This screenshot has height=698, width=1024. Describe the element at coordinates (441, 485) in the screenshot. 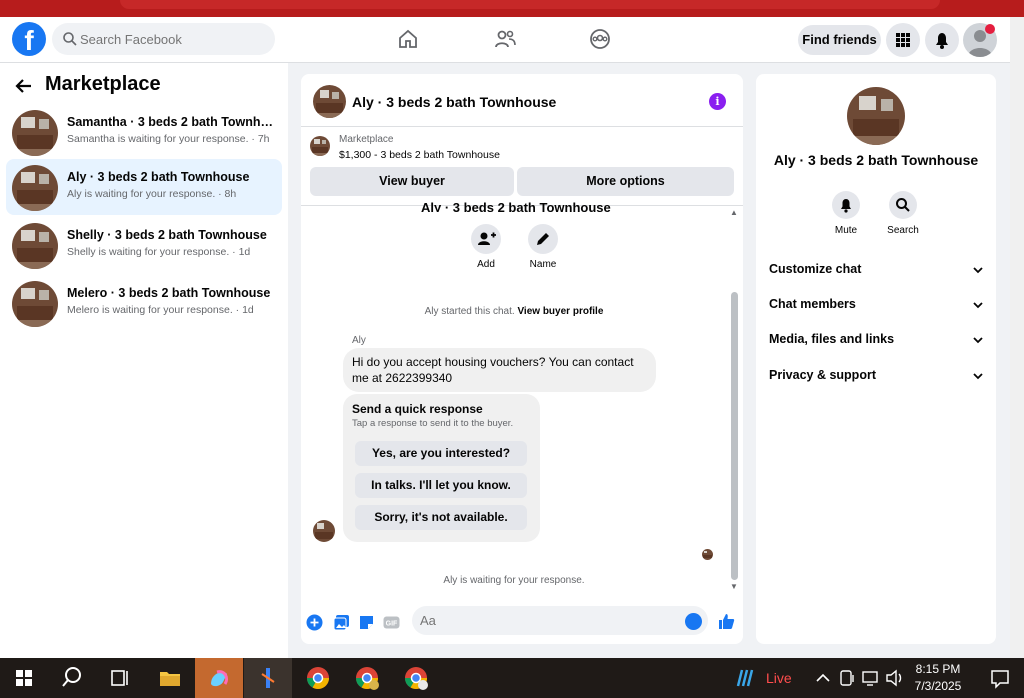

I see `quick-response-option: In talks. I'll let you know.` at that location.